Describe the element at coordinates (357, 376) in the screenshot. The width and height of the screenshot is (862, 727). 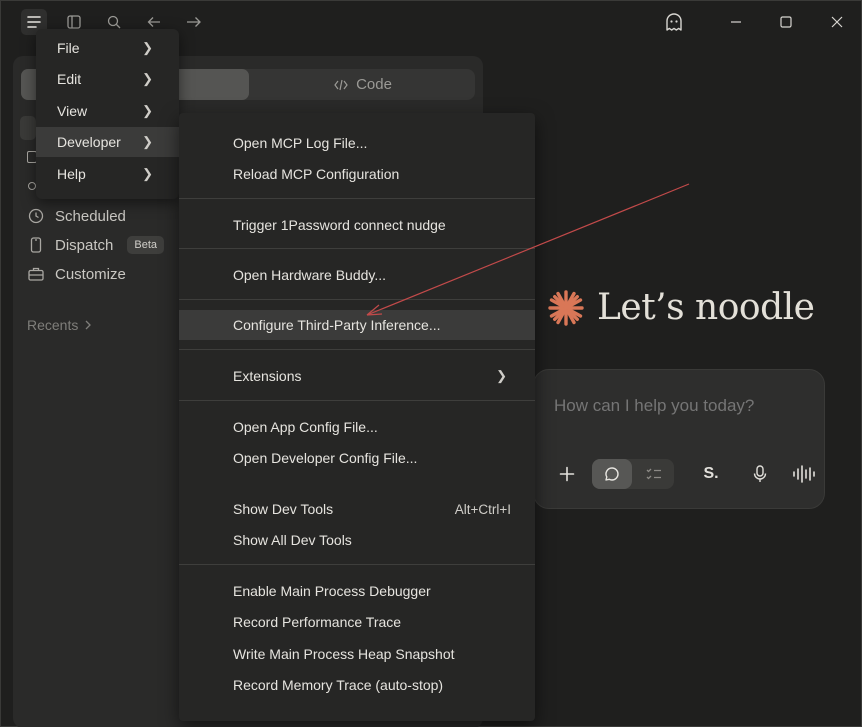
I see `submenu-item-extensions: Extensions ❯` at that location.